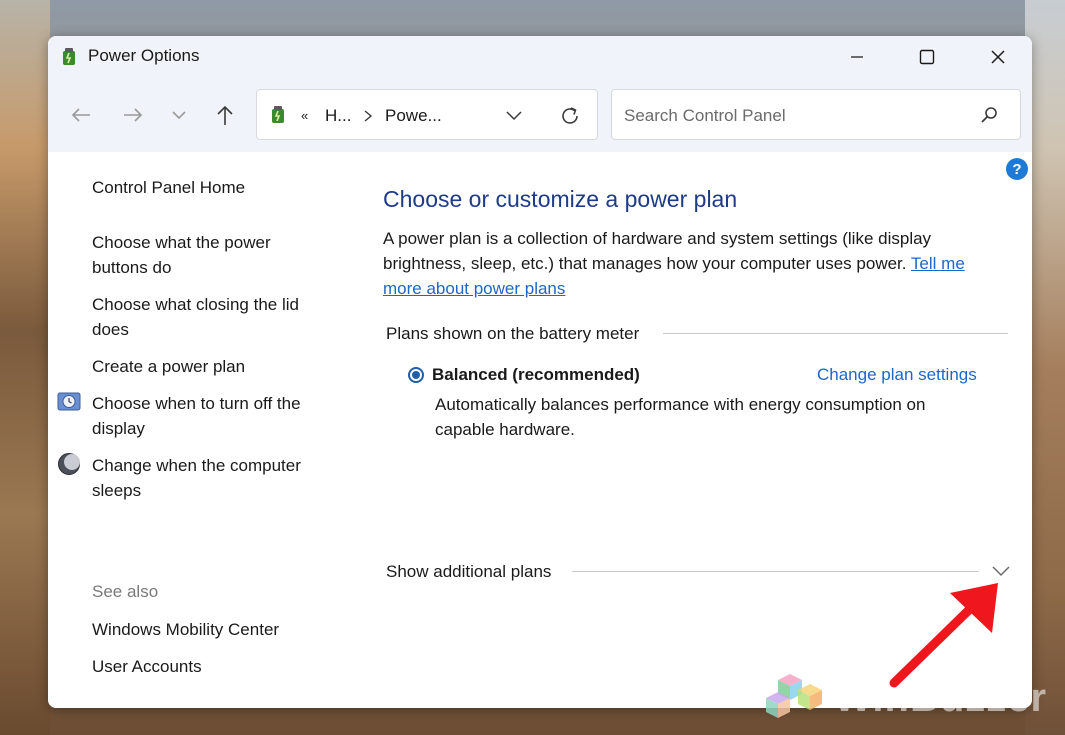  What do you see at coordinates (304, 115) in the screenshot?
I see `breadcrumb-overflow: «` at bounding box center [304, 115].